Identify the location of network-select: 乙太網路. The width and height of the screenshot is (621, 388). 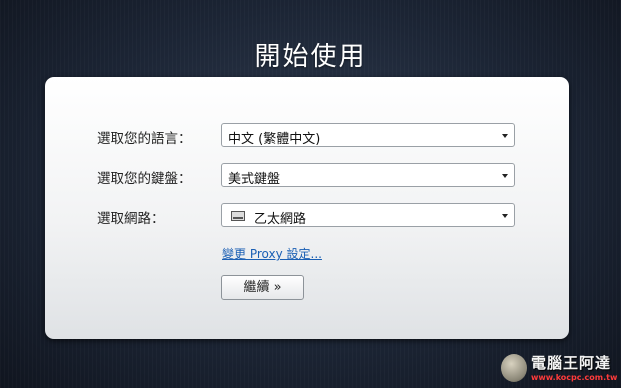
(368, 215).